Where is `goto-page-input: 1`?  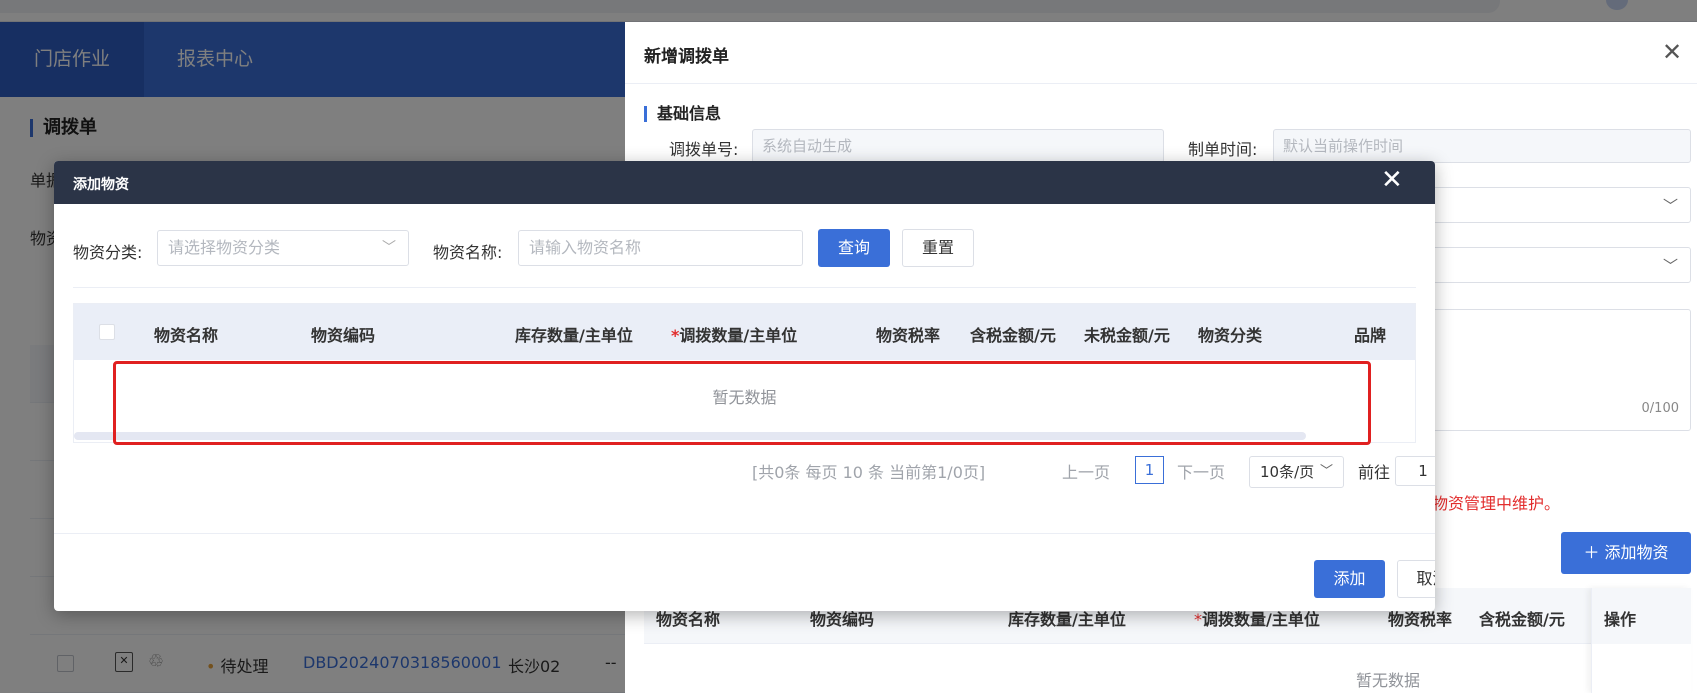 goto-page-input: 1 is located at coordinates (1415, 471).